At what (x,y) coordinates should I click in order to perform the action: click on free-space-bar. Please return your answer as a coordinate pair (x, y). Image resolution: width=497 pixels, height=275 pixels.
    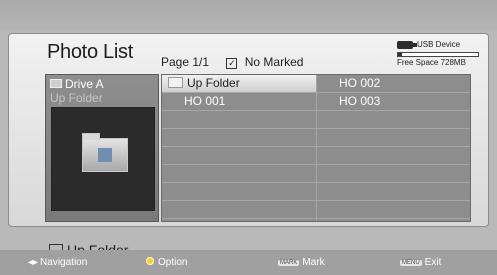
    Looking at the image, I should click on (438, 54).